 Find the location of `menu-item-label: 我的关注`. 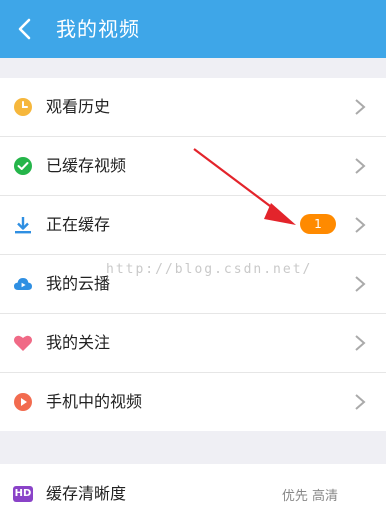

menu-item-label: 我的关注 is located at coordinates (78, 342).